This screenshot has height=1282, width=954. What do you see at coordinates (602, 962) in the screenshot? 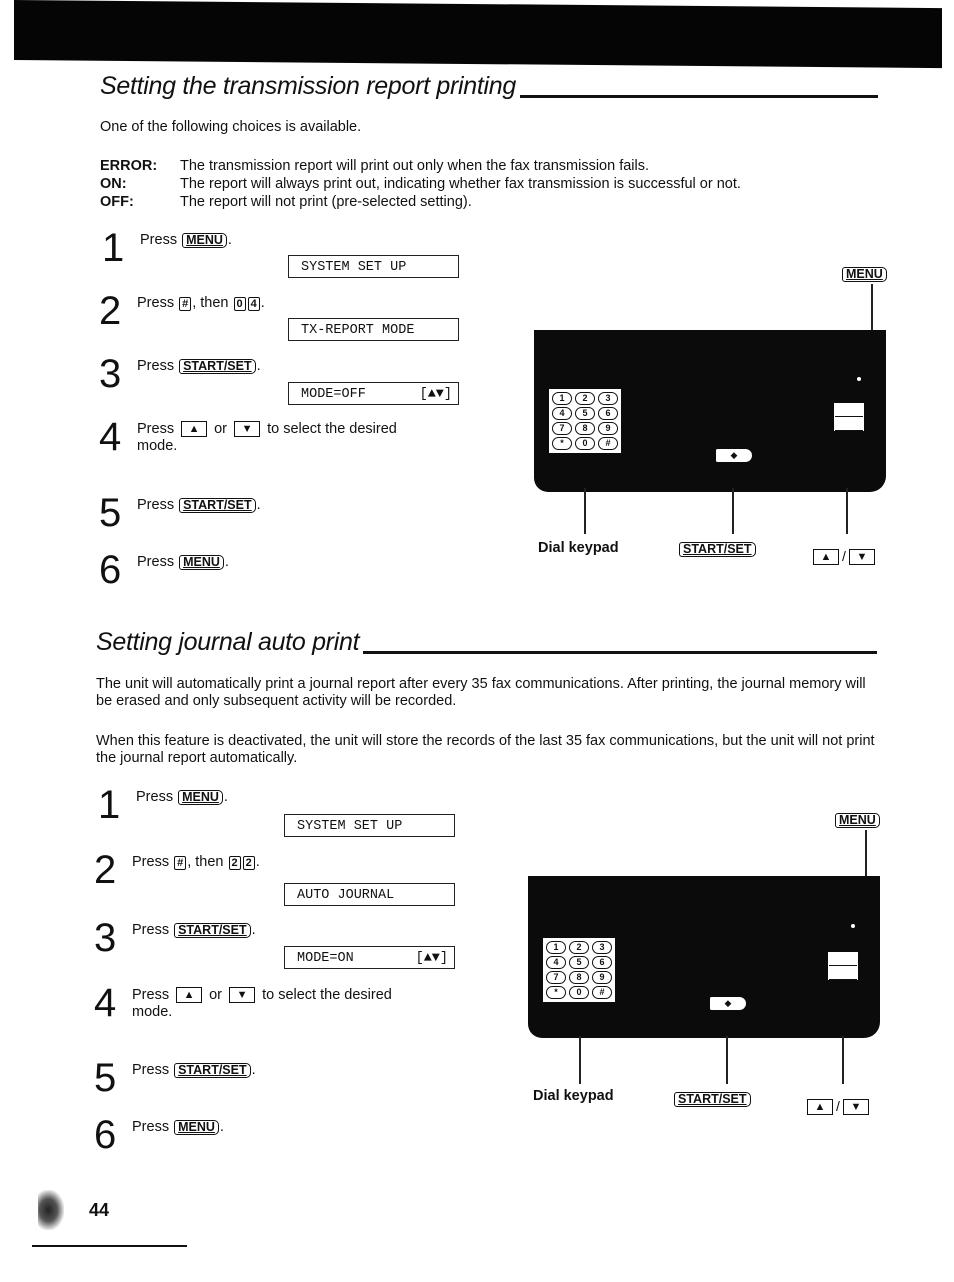
I see `keypad-key: 6` at bounding box center [602, 962].